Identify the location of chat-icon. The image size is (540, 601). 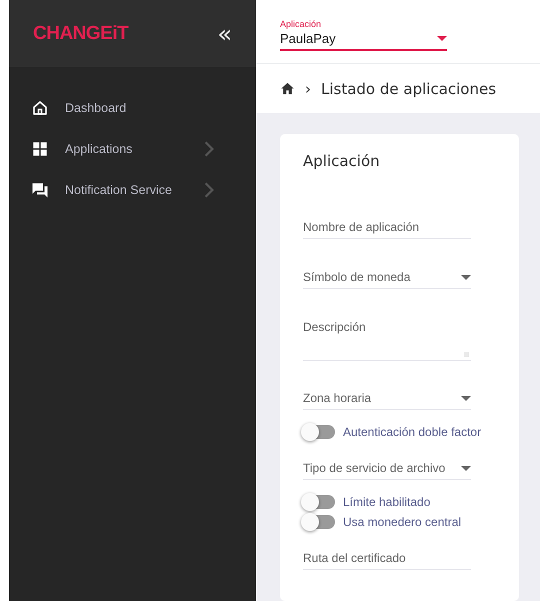
(40, 189).